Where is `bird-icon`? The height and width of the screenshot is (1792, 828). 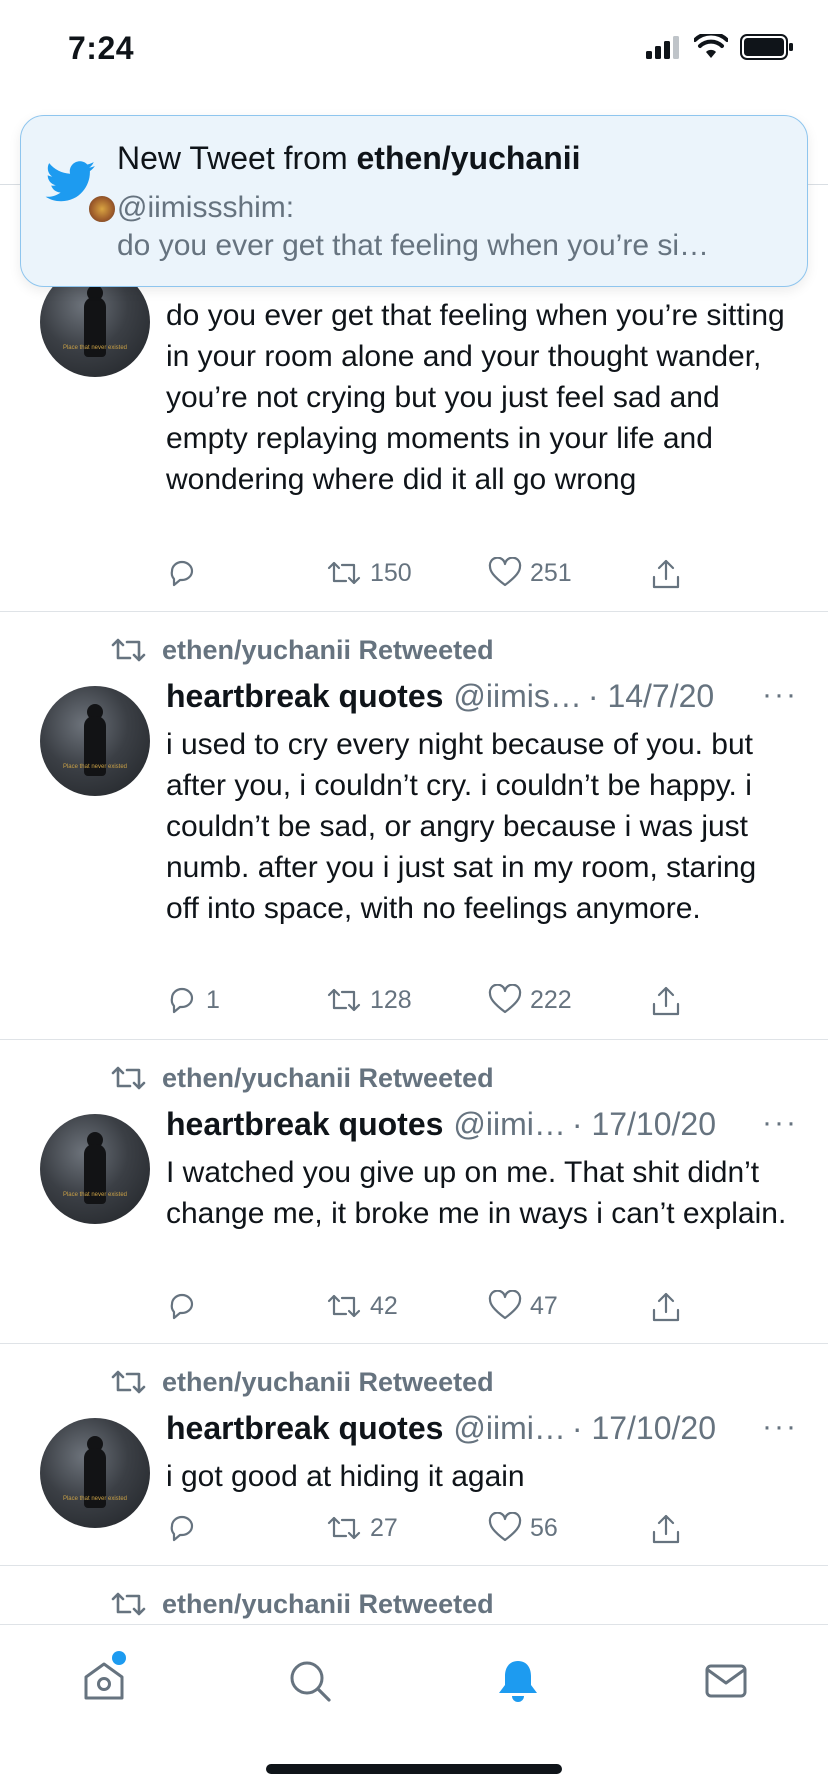
bird-icon is located at coordinates (70, 181).